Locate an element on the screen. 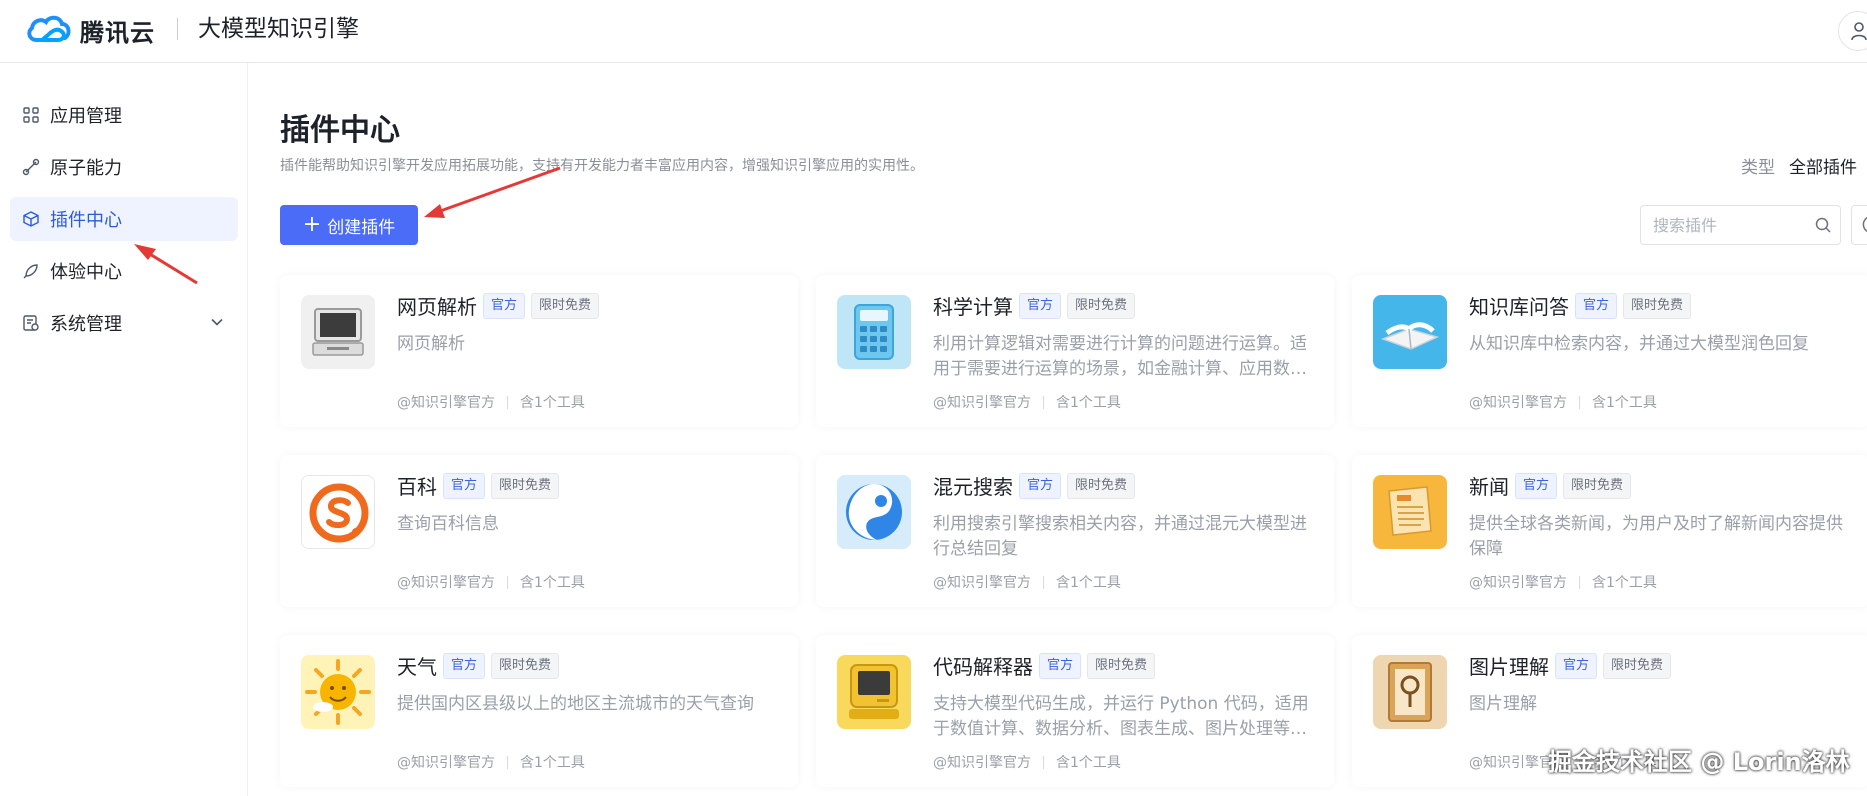  sidebar-item-label: 插件中心 is located at coordinates (86, 220).